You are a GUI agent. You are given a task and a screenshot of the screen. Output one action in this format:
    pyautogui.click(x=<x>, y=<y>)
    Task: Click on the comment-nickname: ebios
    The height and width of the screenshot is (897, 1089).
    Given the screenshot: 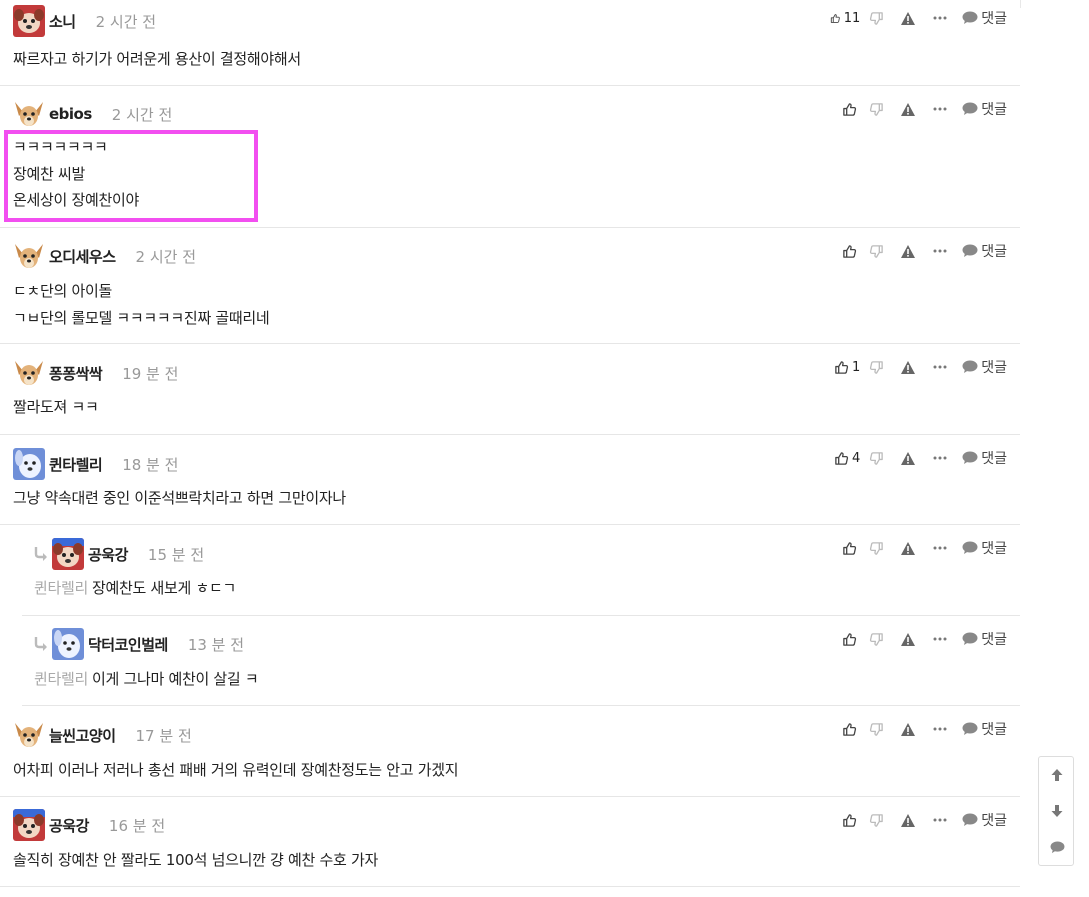 What is the action you would take?
    pyautogui.click(x=70, y=114)
    